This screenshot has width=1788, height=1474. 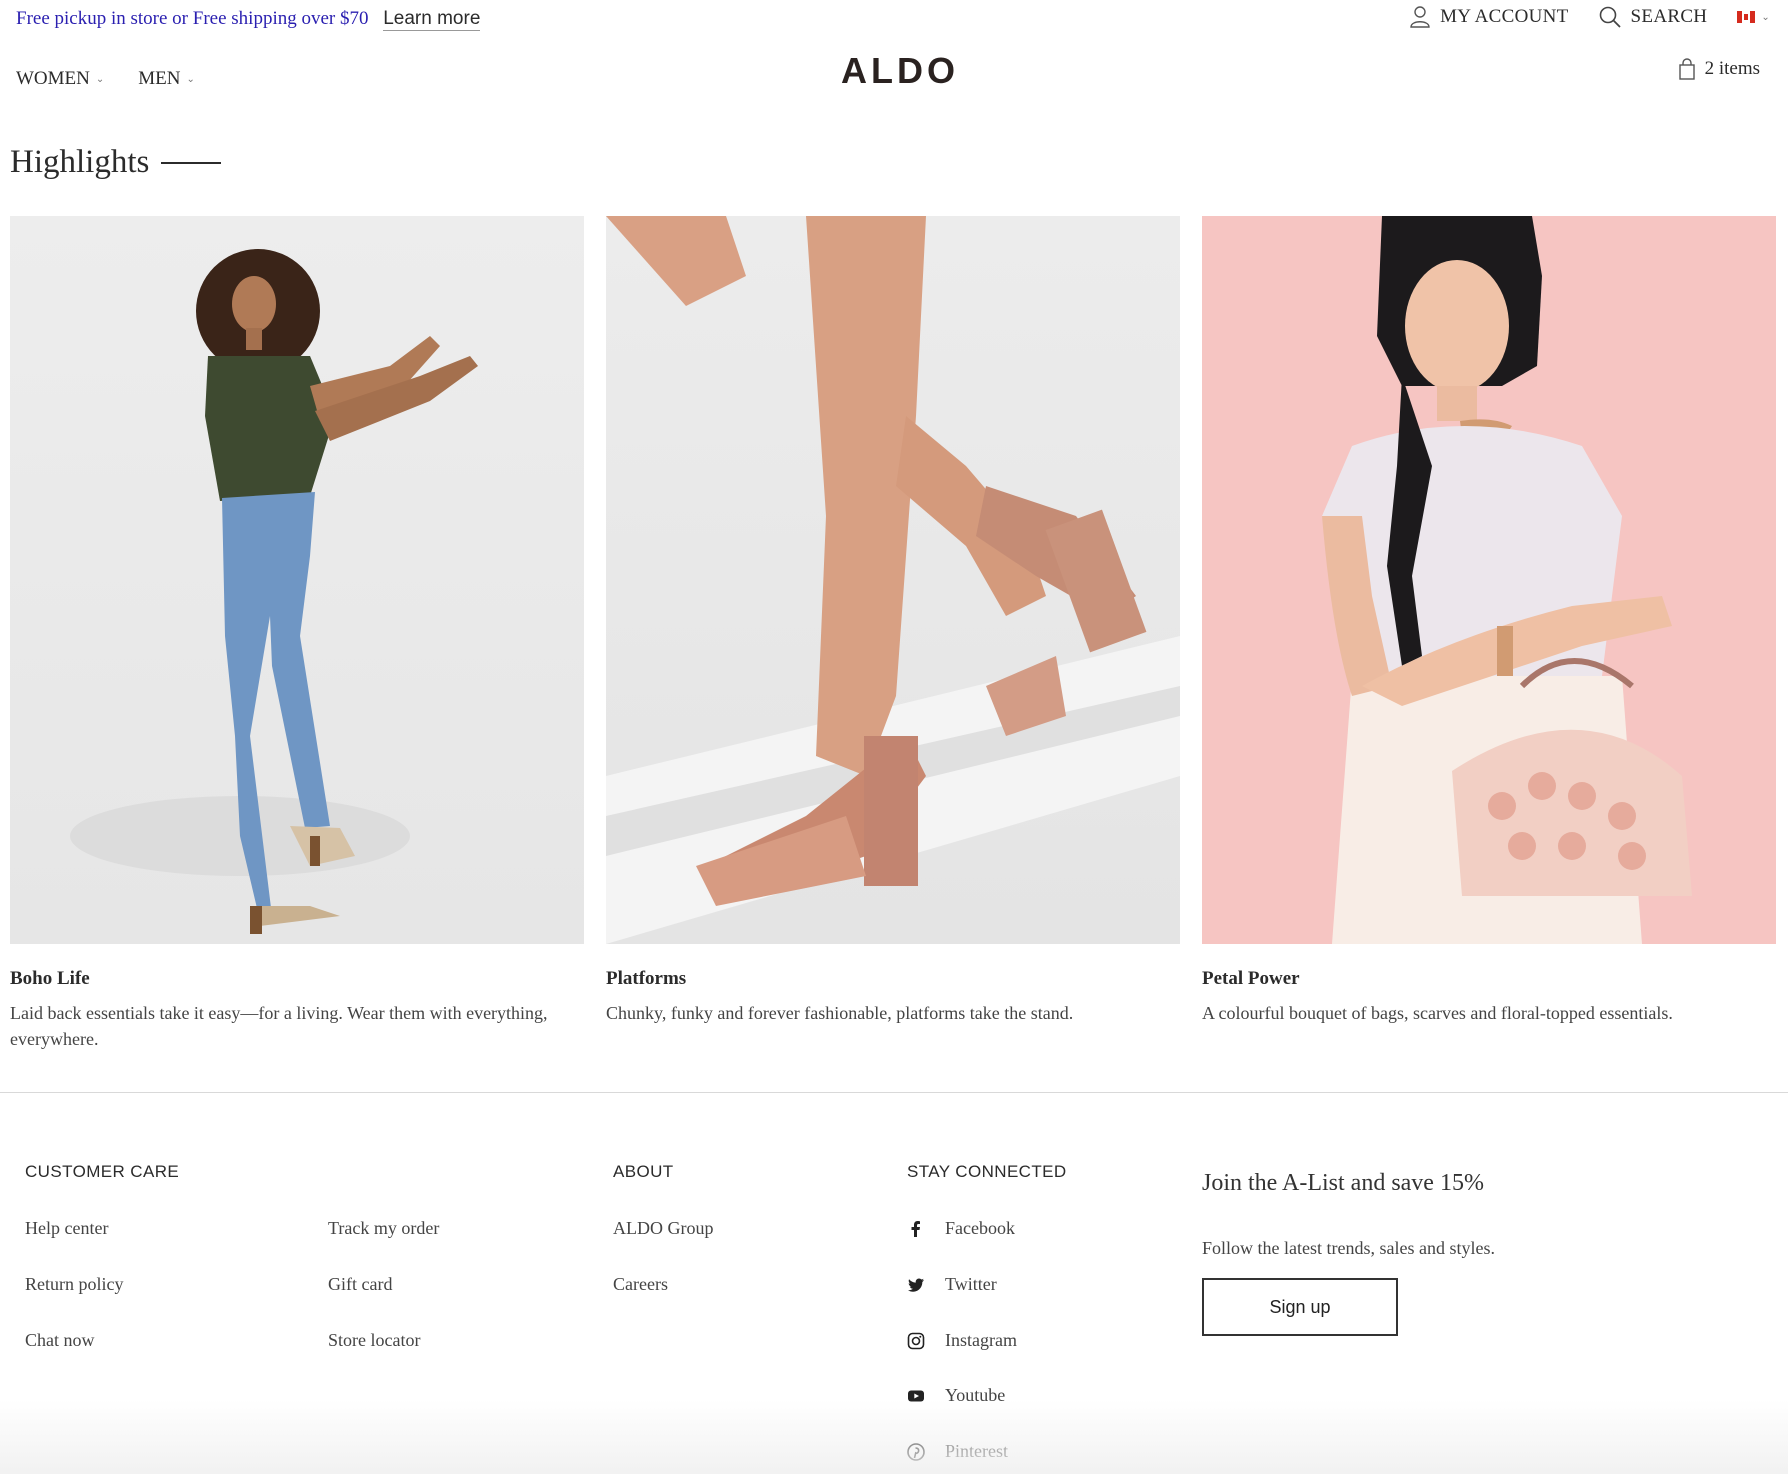 What do you see at coordinates (191, 162) in the screenshot?
I see `title-rule` at bounding box center [191, 162].